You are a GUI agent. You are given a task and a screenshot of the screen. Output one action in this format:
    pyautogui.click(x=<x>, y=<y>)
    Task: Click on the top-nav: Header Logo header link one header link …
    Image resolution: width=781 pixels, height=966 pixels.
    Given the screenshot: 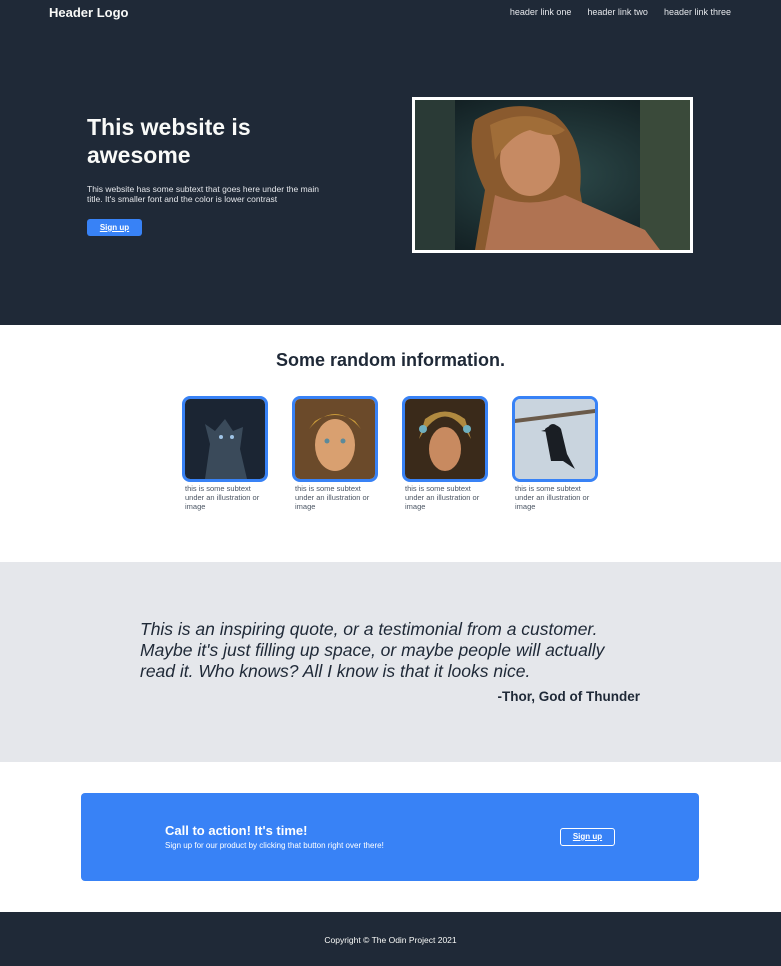 What is the action you would take?
    pyautogui.click(x=390, y=13)
    